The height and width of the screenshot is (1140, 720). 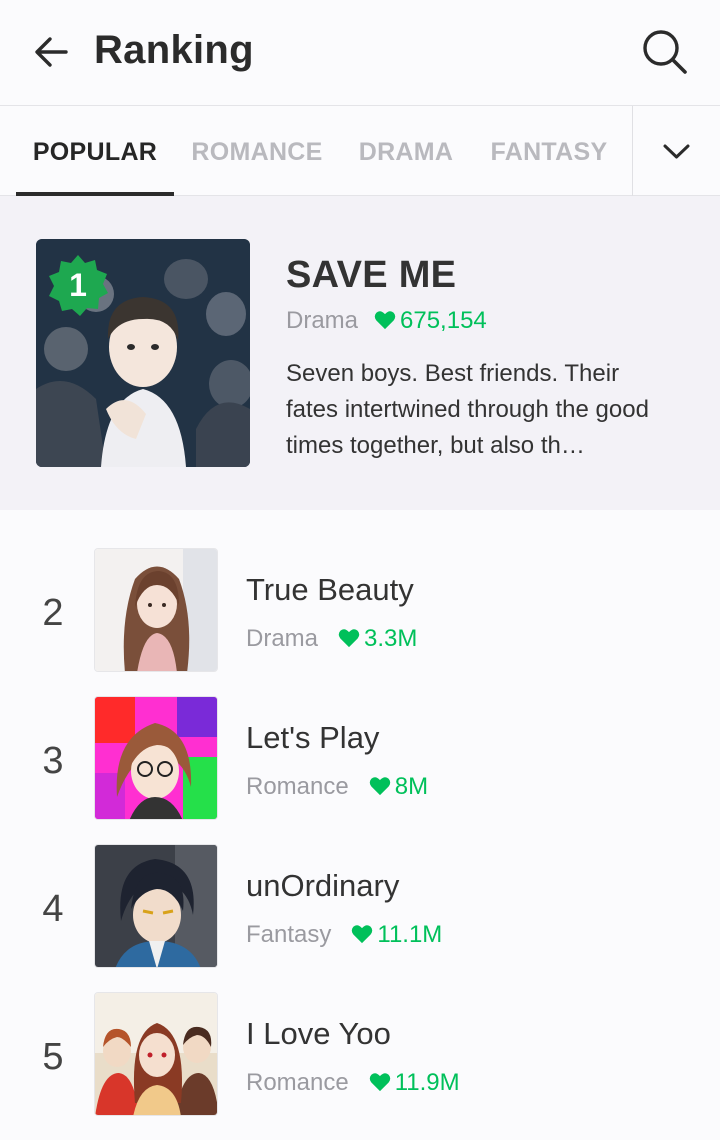 I want to click on rank-number: 2, so click(x=53, y=613).